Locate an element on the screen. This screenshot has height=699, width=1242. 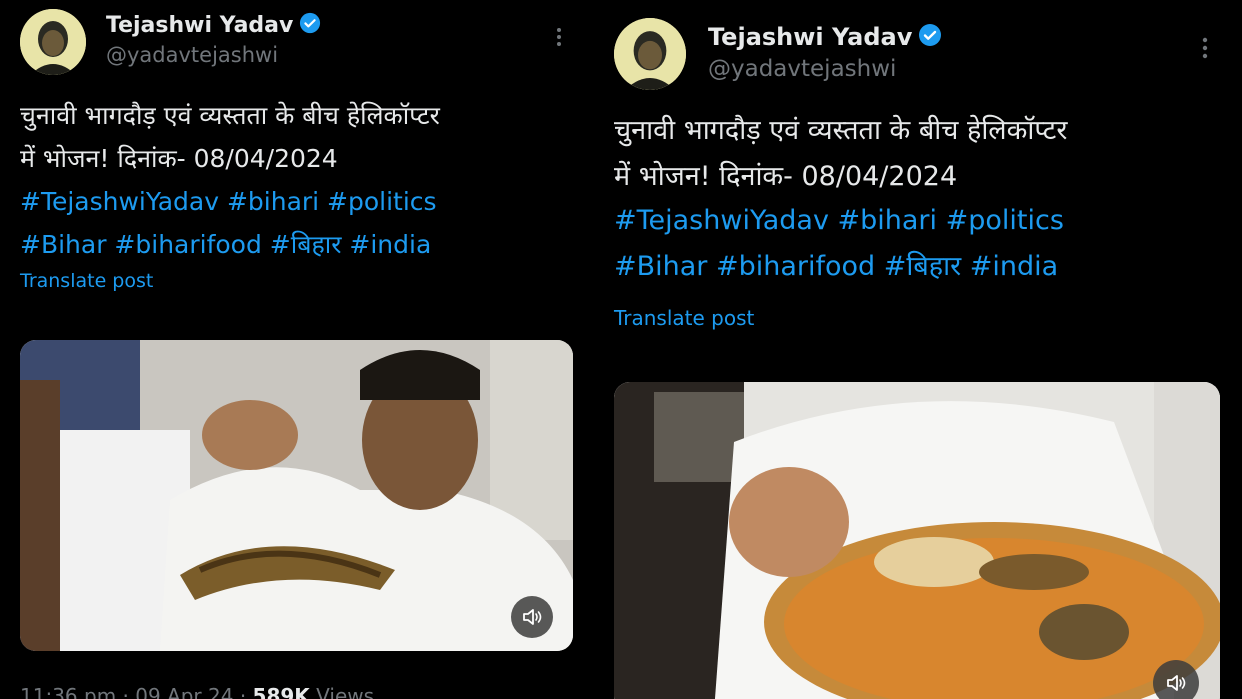
post-date: 09 Apr 24 is located at coordinates (184, 691).